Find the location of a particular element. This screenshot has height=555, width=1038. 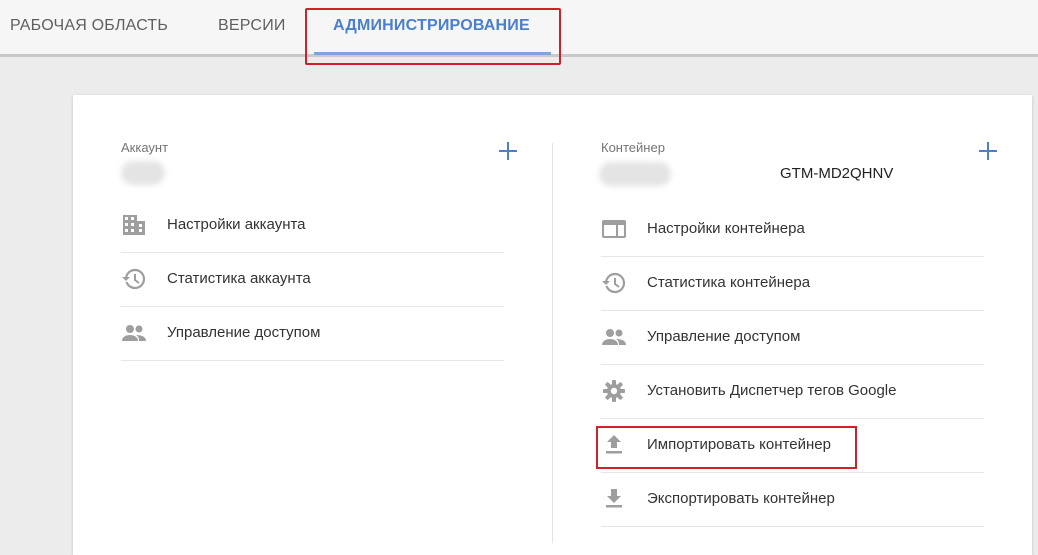

admin-tab-highlight-box is located at coordinates (433, 36).